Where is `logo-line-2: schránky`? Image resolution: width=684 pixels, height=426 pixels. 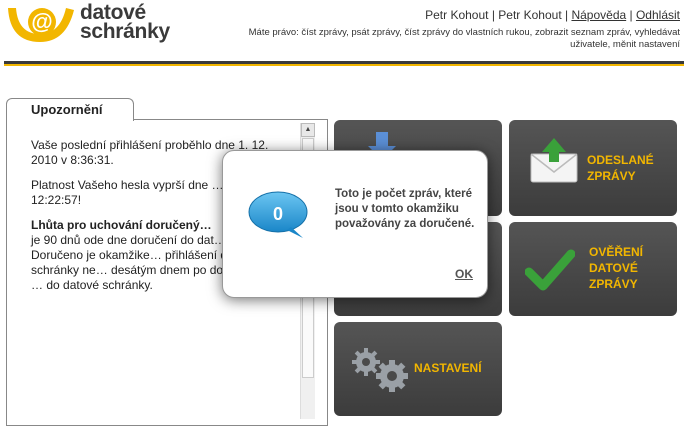 logo-line-2: schránky is located at coordinates (125, 31).